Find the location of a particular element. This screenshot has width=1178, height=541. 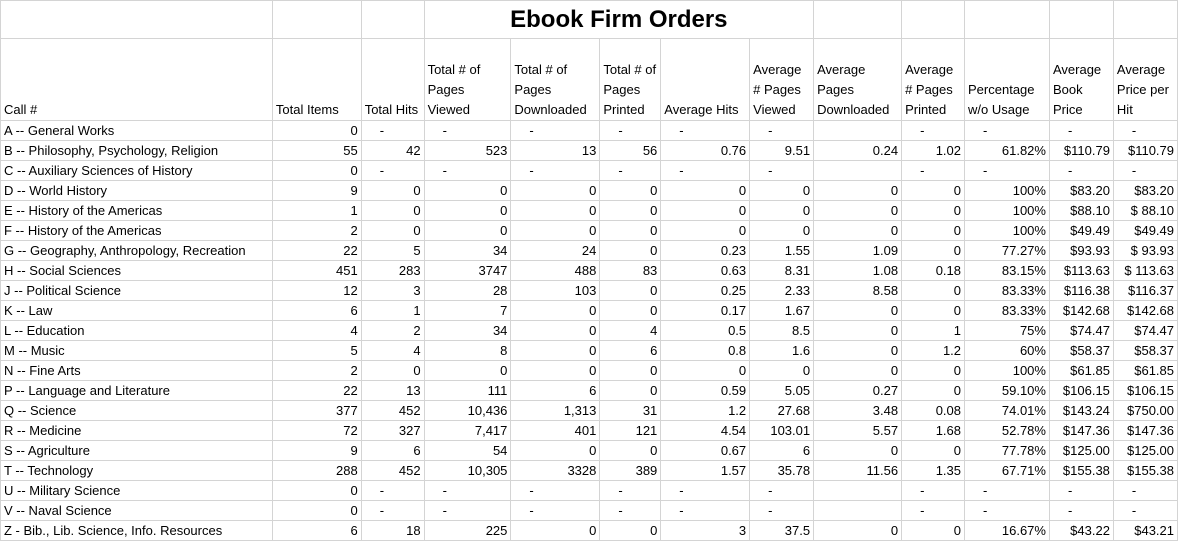

call-number-cell: K -- Law is located at coordinates (136, 310).